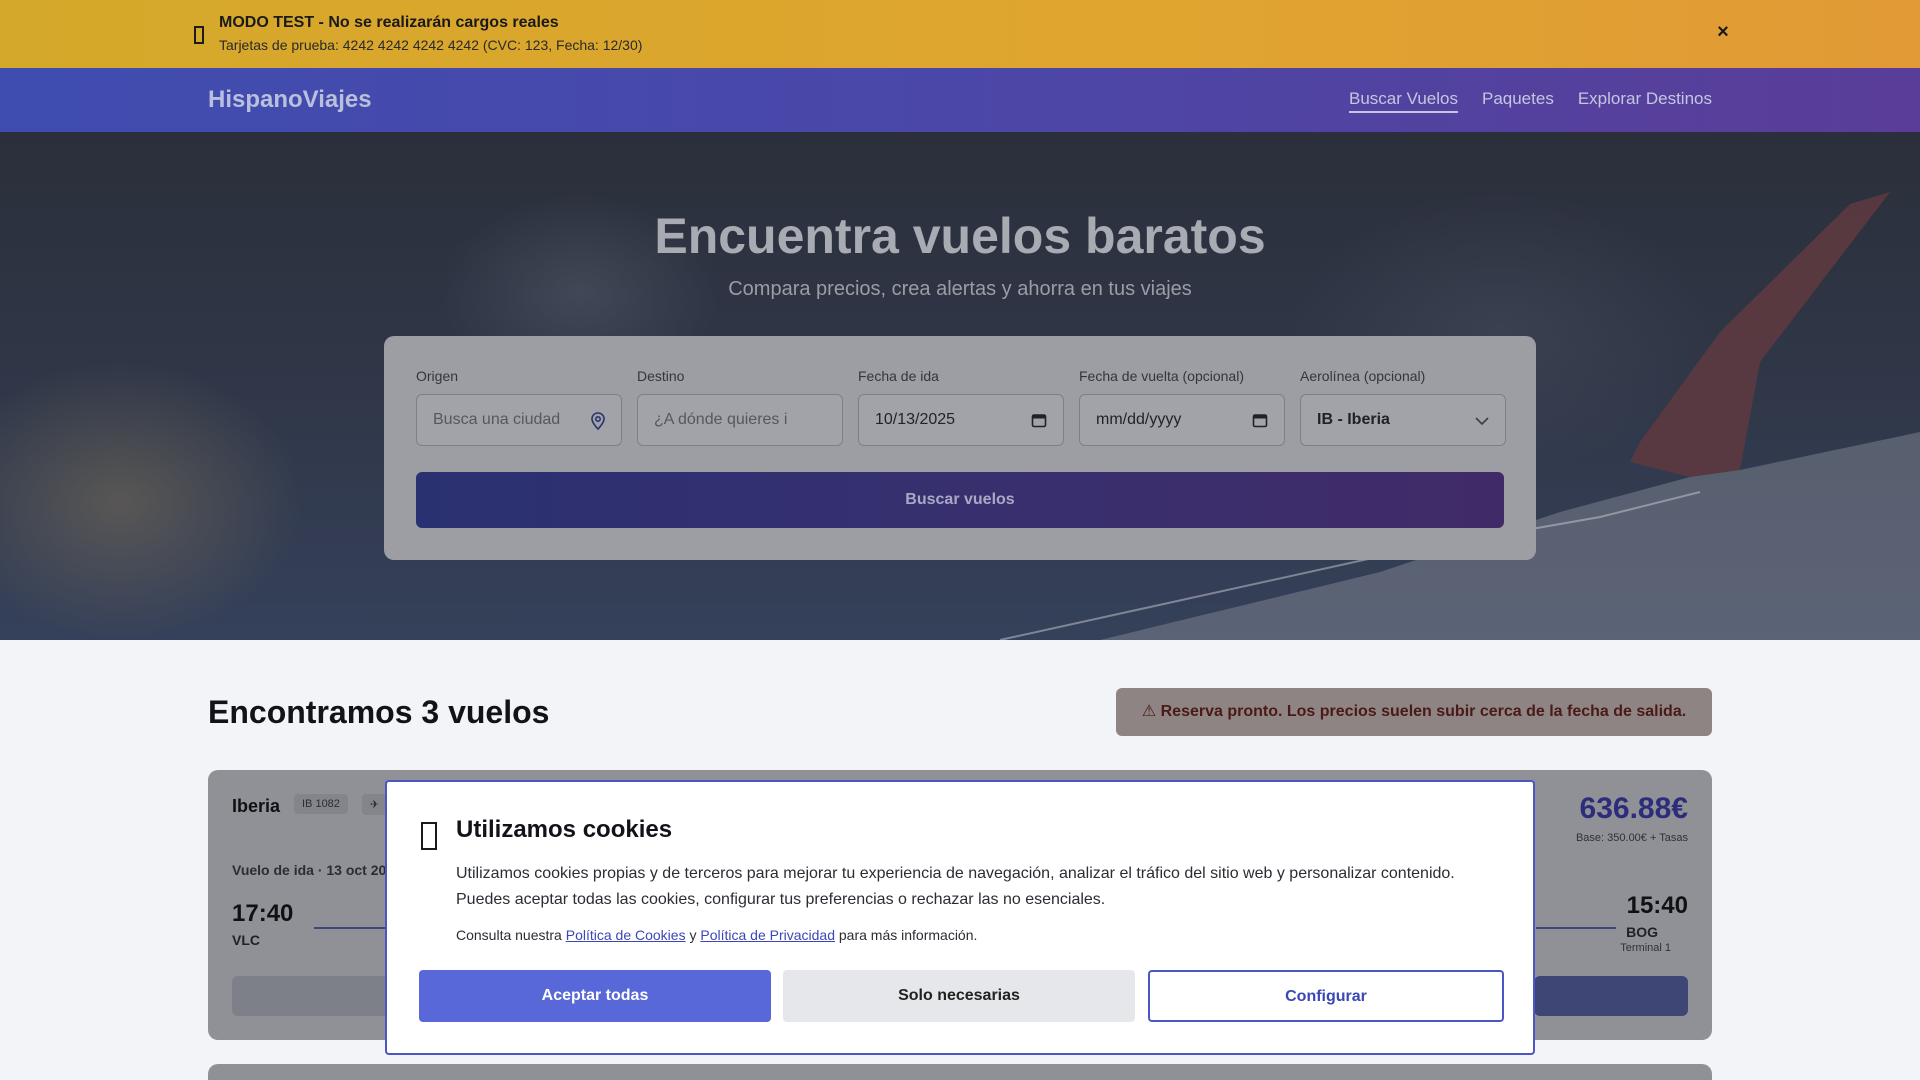 The image size is (1920, 1080). Describe the element at coordinates (1611, 996) in the screenshot. I see `select-flight-button` at that location.